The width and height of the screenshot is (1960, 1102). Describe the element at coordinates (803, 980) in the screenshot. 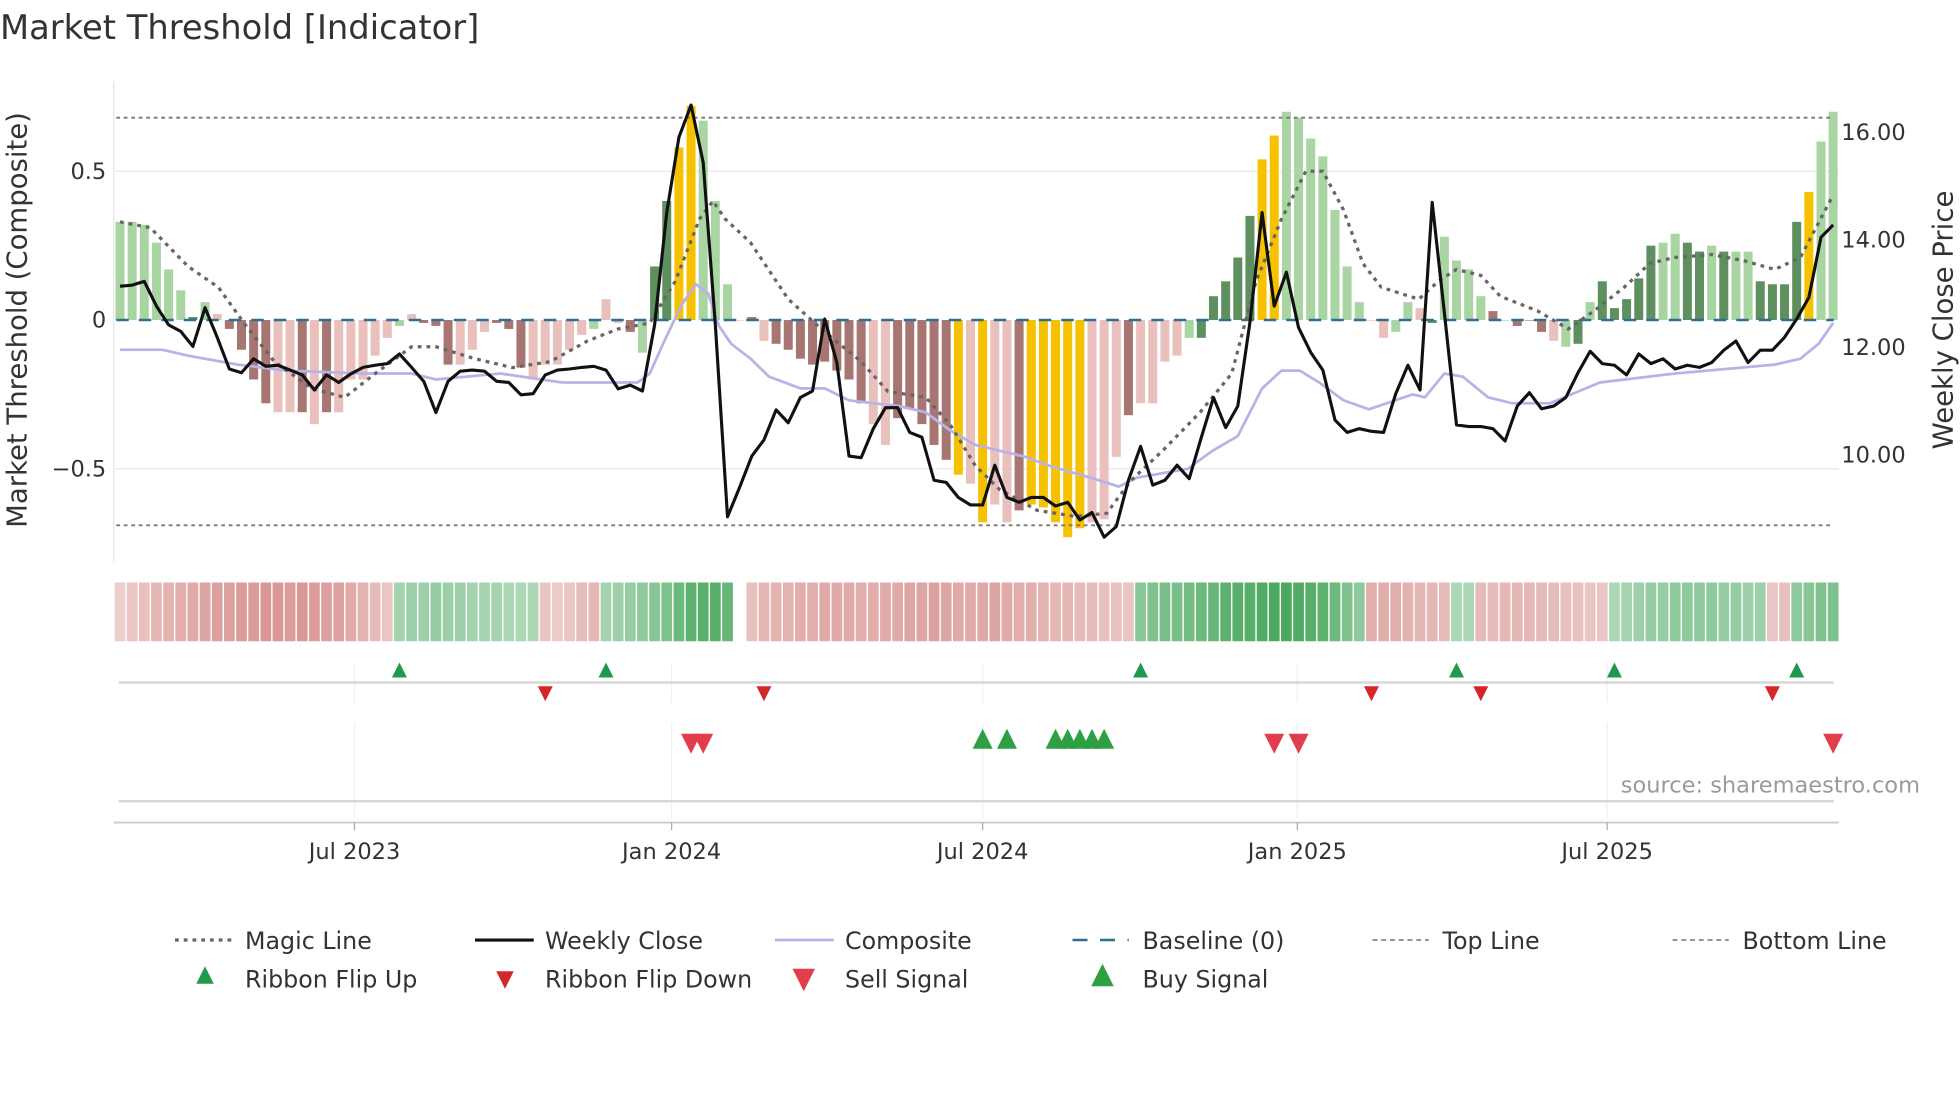

I see `legend-sell-signal-icon` at that location.